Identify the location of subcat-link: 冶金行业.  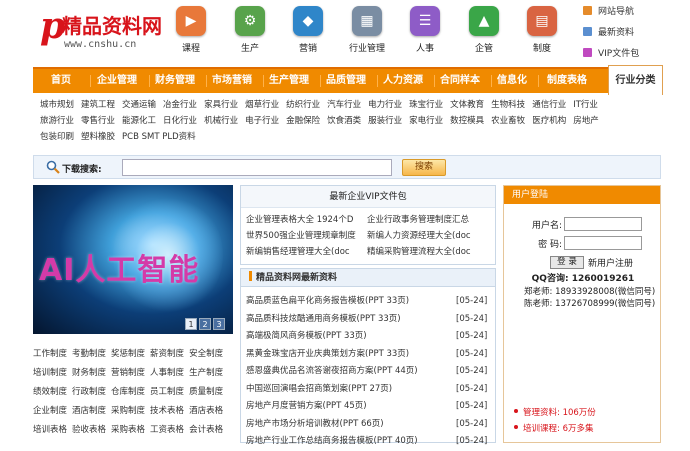
(180, 105).